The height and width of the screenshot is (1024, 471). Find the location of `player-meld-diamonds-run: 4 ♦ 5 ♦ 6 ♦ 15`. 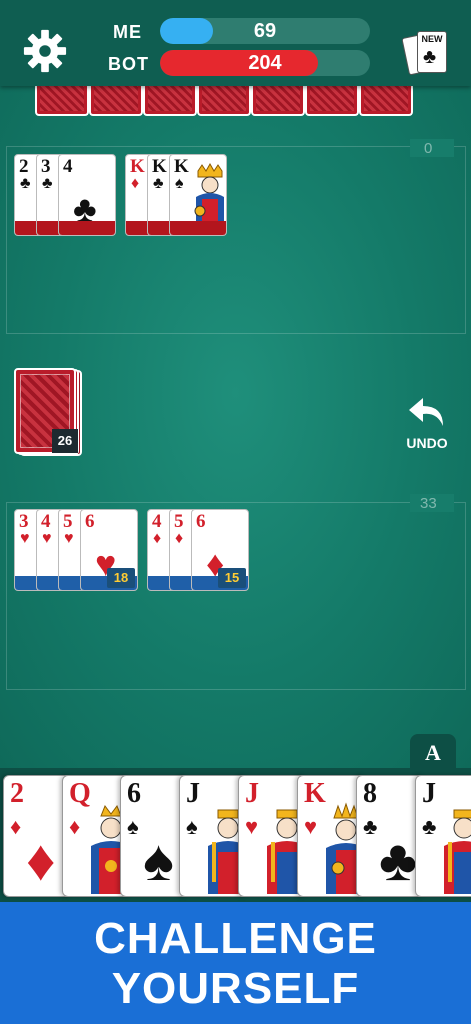

player-meld-diamonds-run: 4 ♦ 5 ♦ 6 ♦ 15 is located at coordinates (200, 551).